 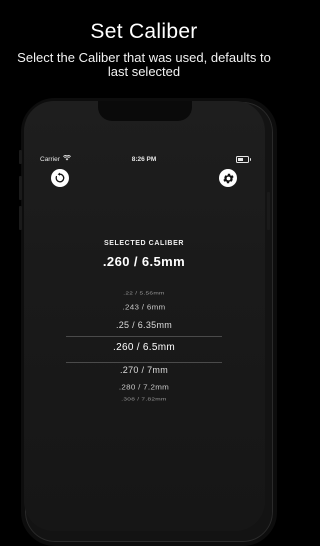 I want to click on settings-button, so click(x=228, y=178).